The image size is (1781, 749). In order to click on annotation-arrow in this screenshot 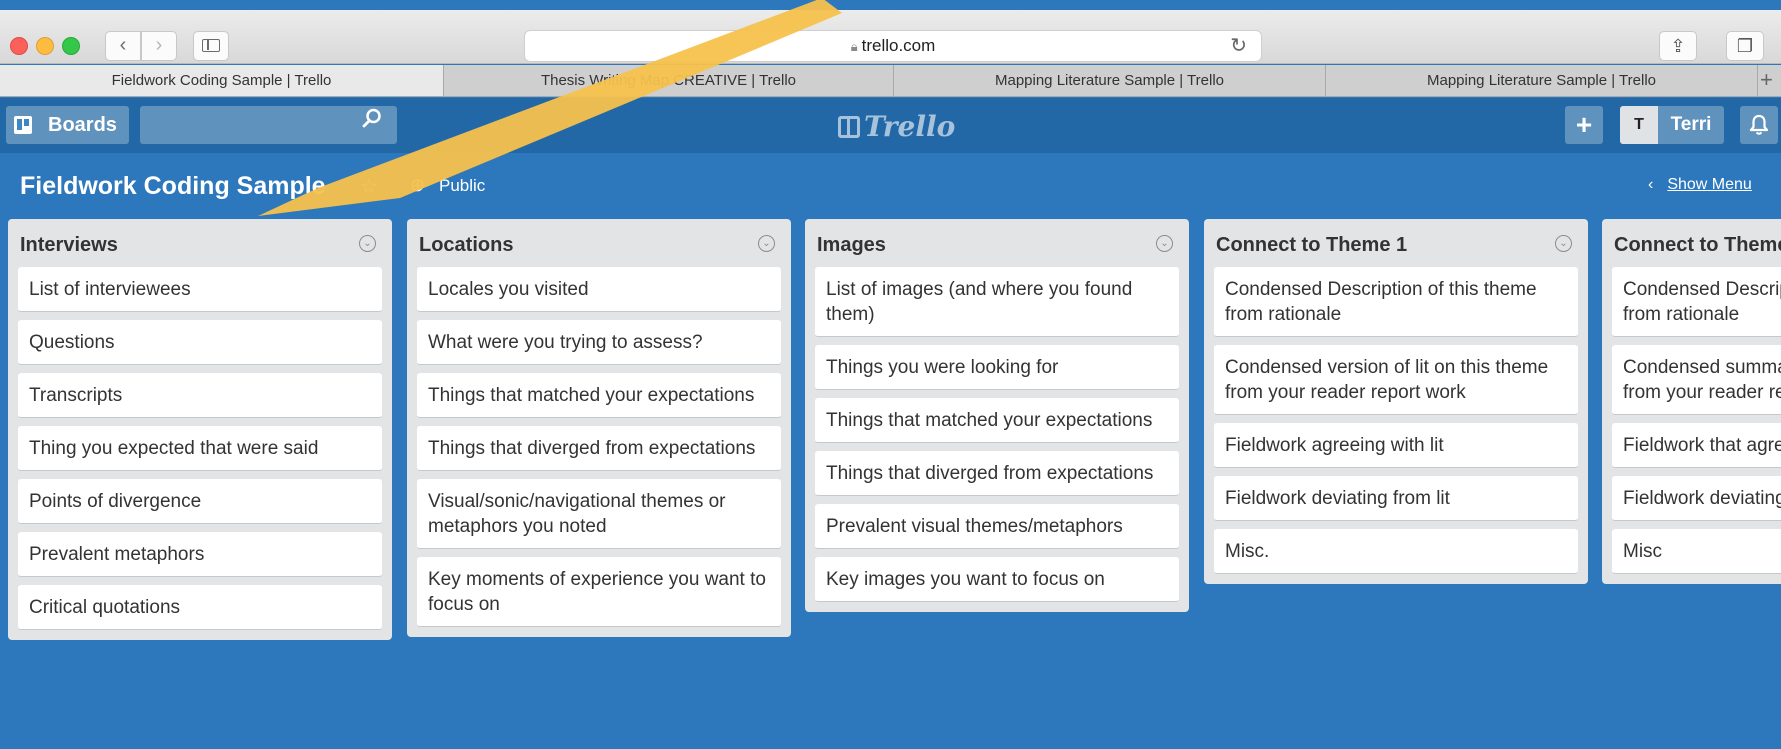, I will do `click(550, 108)`.